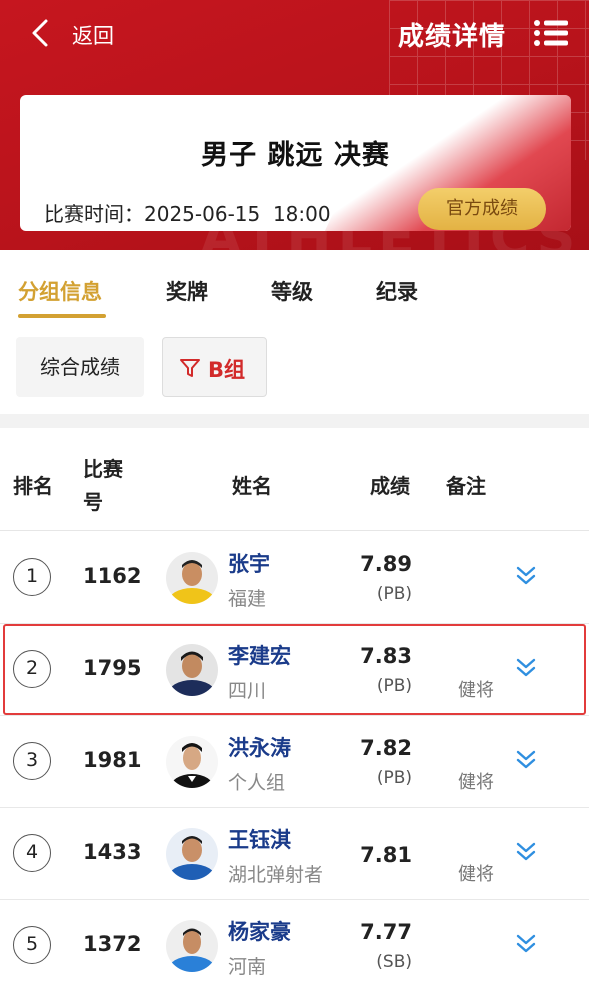 This screenshot has width=589, height=995. What do you see at coordinates (294, 946) in the screenshot?
I see `table-row: 5 1372 杨家豪 河南 7.77 (SB)` at bounding box center [294, 946].